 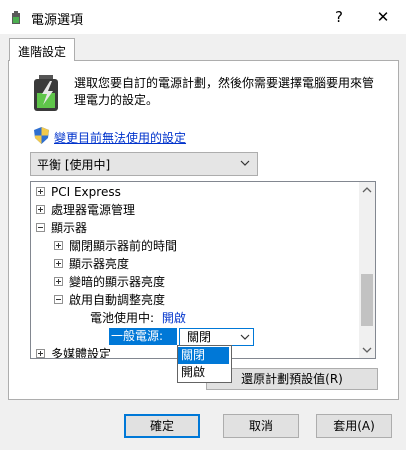 What do you see at coordinates (203, 372) in the screenshot?
I see `dropdown-option-on: 開啟` at bounding box center [203, 372].